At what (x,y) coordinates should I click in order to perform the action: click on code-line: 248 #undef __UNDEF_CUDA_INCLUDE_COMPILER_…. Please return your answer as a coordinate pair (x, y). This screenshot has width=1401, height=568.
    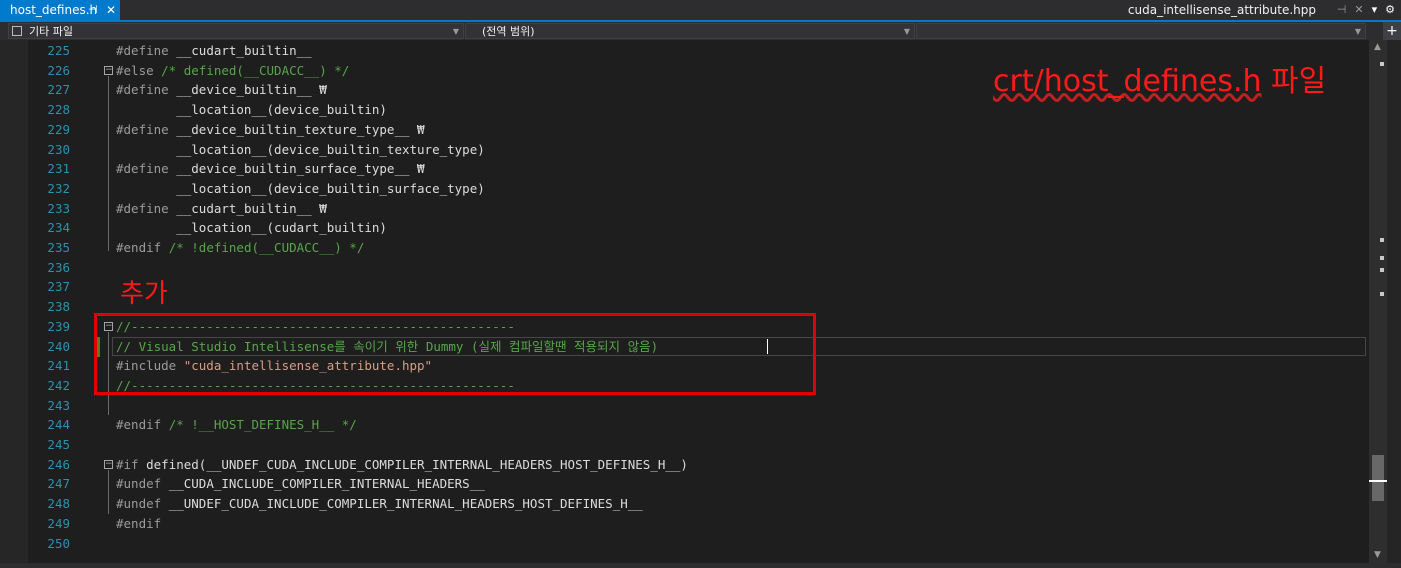
    Looking at the image, I should click on (684, 504).